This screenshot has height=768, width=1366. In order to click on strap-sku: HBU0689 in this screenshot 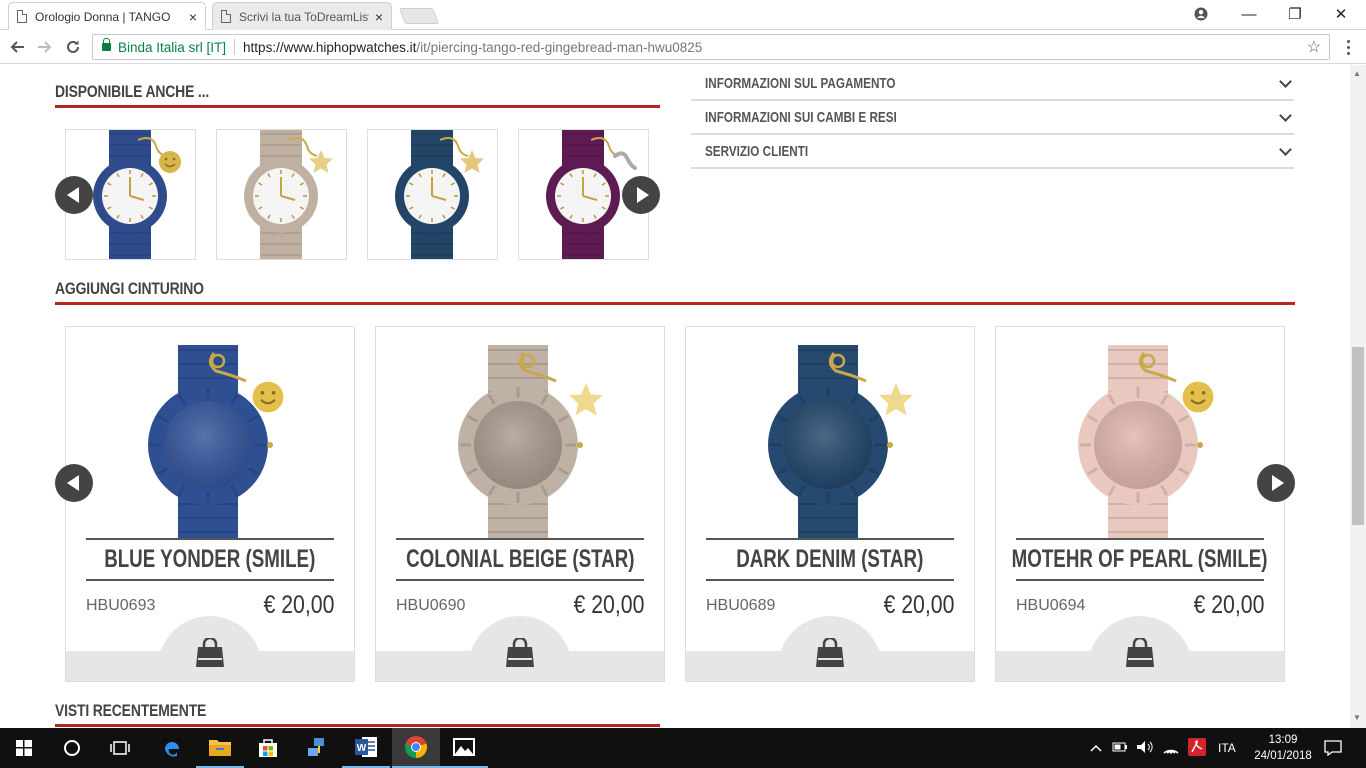, I will do `click(741, 605)`.